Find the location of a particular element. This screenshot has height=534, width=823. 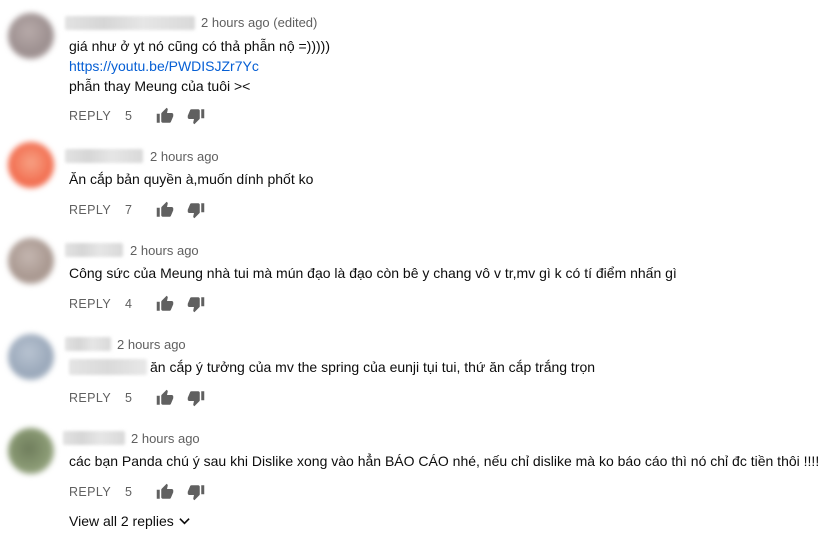

comment-actions: REPLY 4 is located at coordinates (137, 304).